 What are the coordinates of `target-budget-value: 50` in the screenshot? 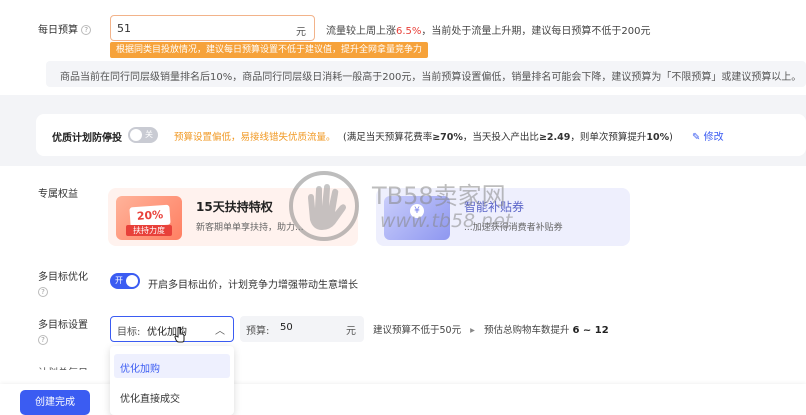 It's located at (286, 327).